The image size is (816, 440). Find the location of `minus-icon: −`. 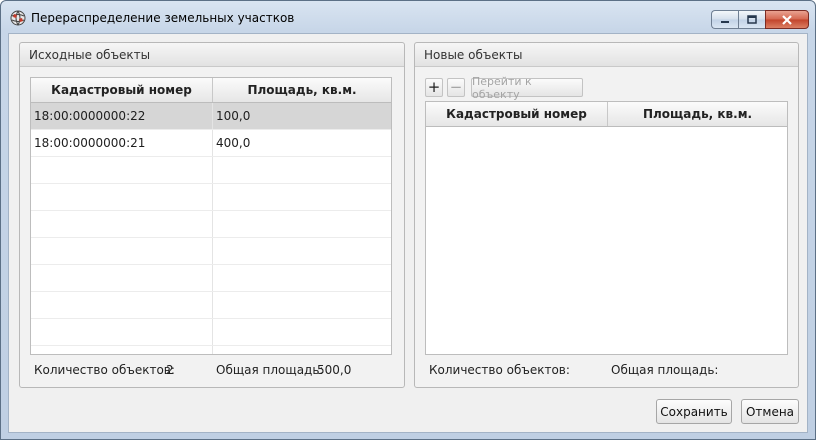

minus-icon: − is located at coordinates (456, 87).